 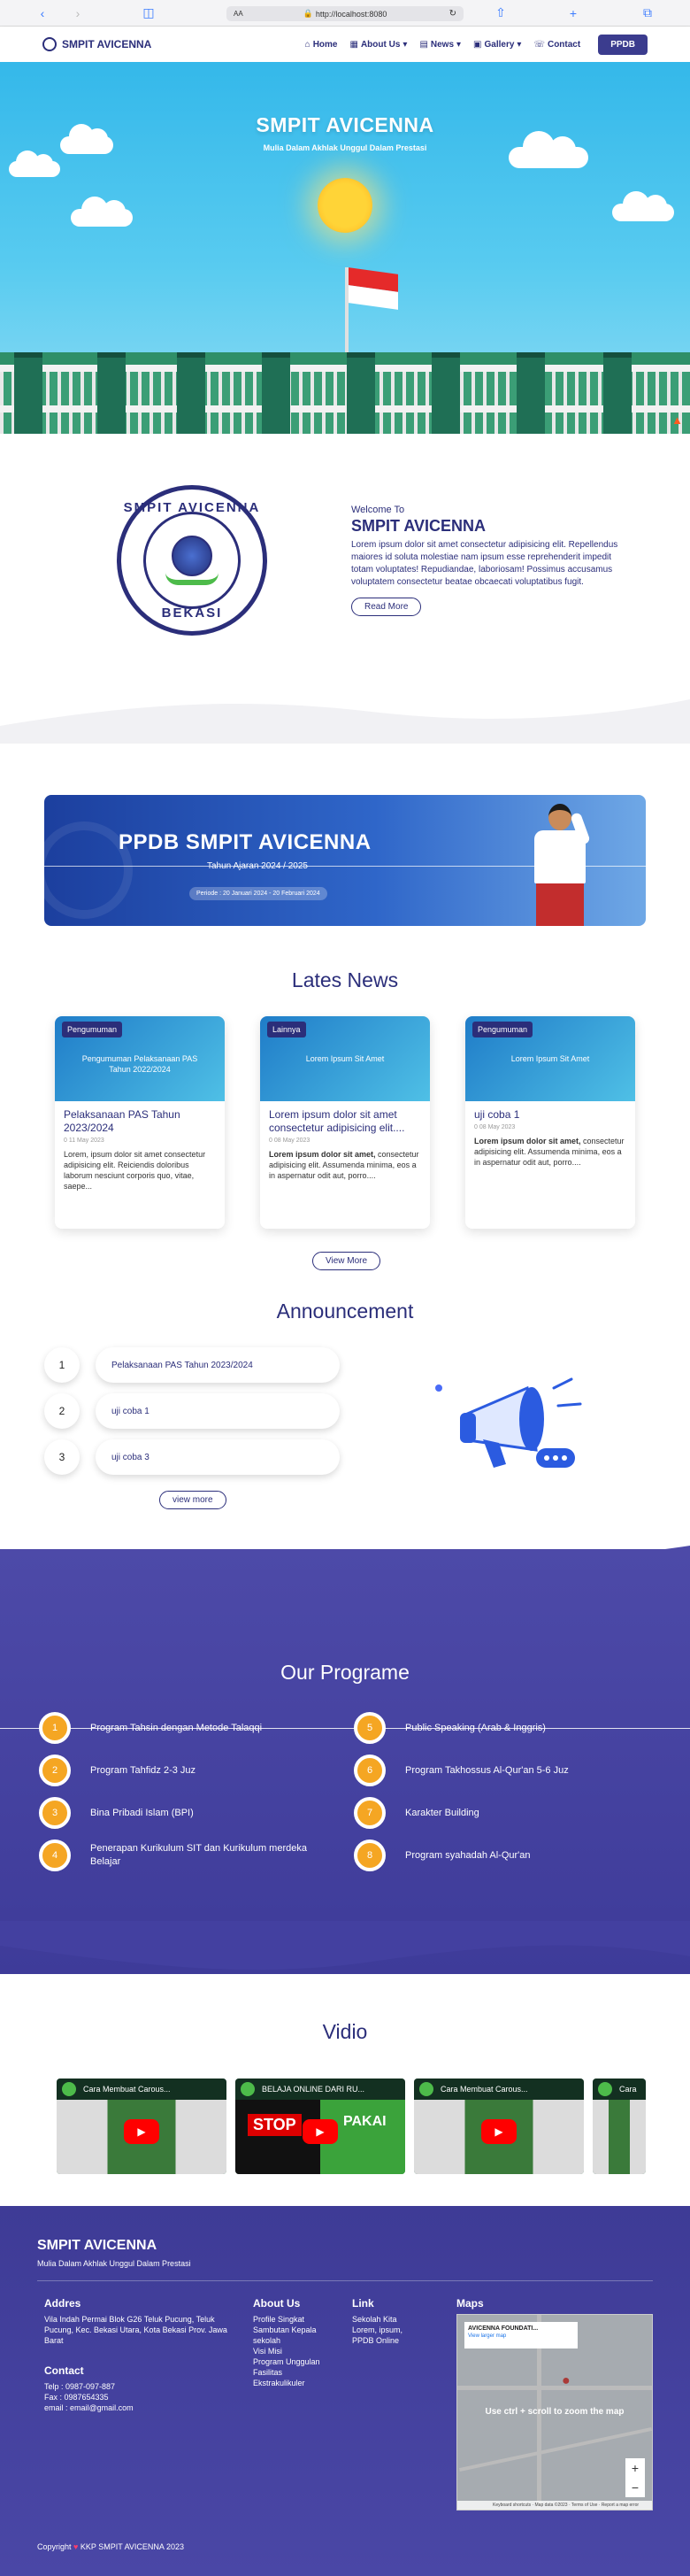 What do you see at coordinates (379, 45) in the screenshot?
I see `nav-about: ▦ About Us ▾` at bounding box center [379, 45].